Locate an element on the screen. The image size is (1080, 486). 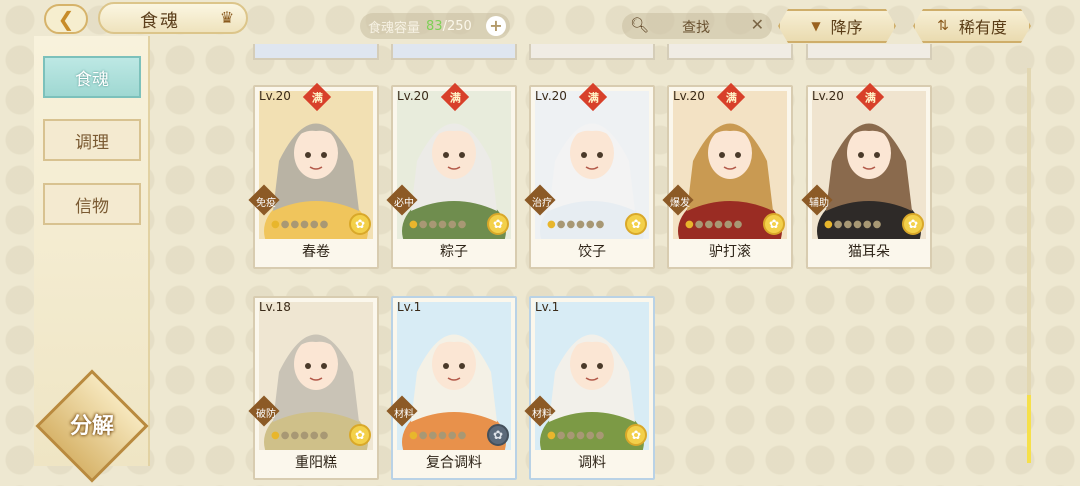
tab-seasoning: 调理 is located at coordinates (92, 140).